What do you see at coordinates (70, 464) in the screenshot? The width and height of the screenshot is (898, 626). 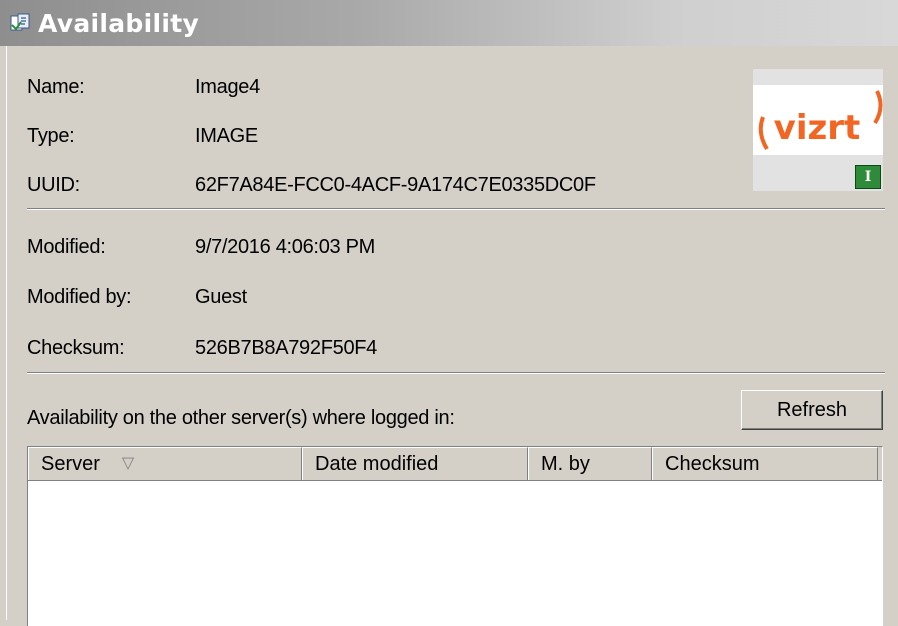 I see `column-header-label: Server` at bounding box center [70, 464].